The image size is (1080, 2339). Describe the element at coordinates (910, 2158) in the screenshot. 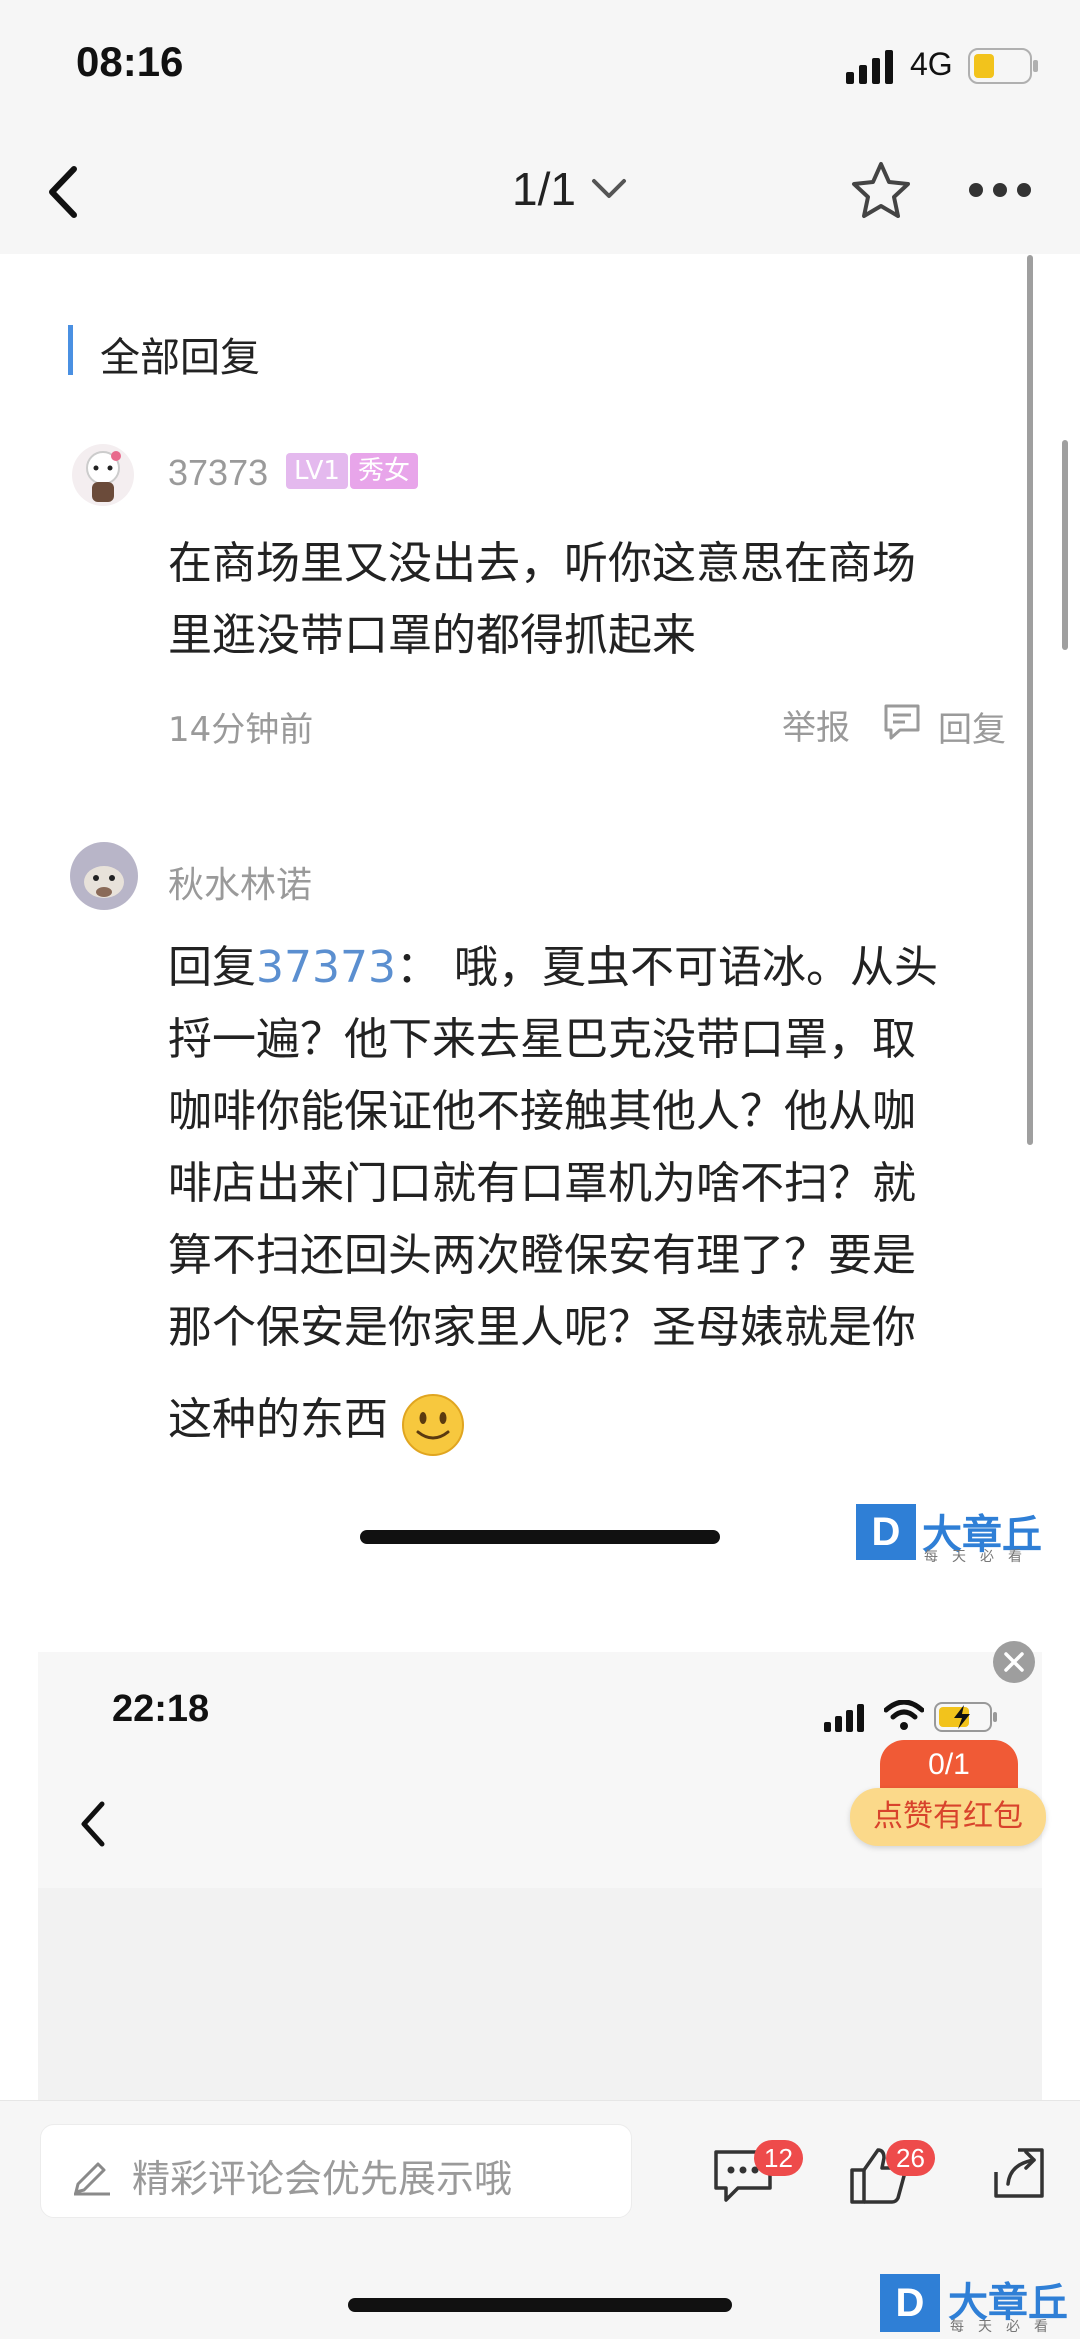

I see `like-count-badge: 26` at that location.